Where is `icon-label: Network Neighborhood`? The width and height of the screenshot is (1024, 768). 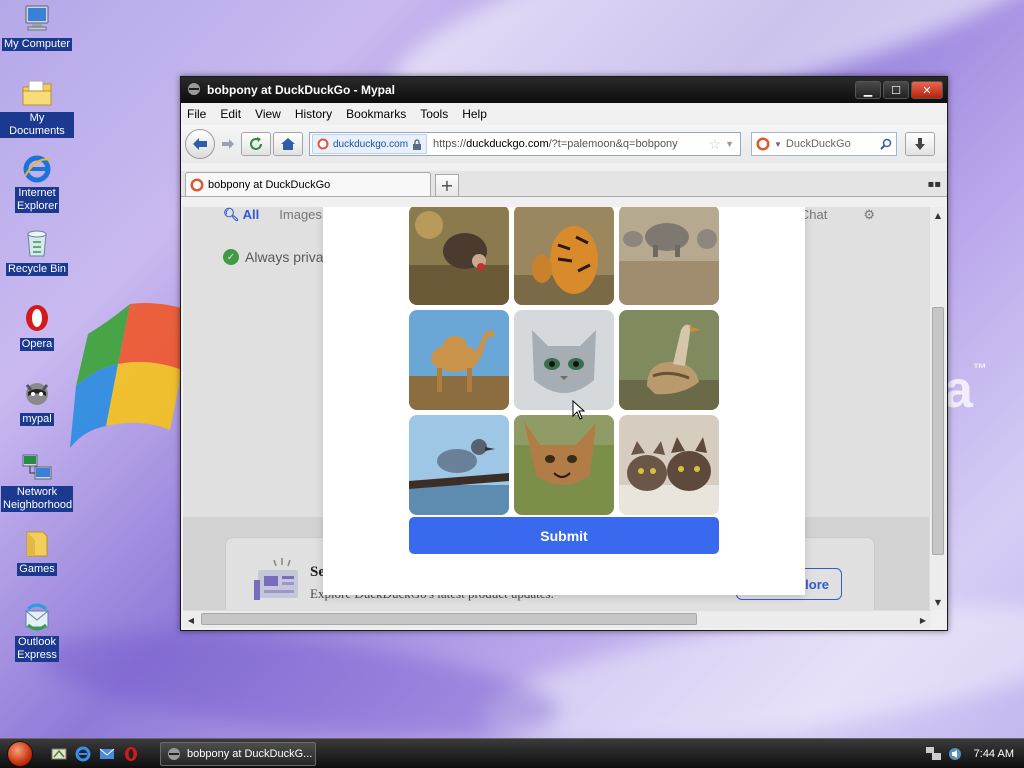
icon-label: Network Neighborhood is located at coordinates (37, 499).